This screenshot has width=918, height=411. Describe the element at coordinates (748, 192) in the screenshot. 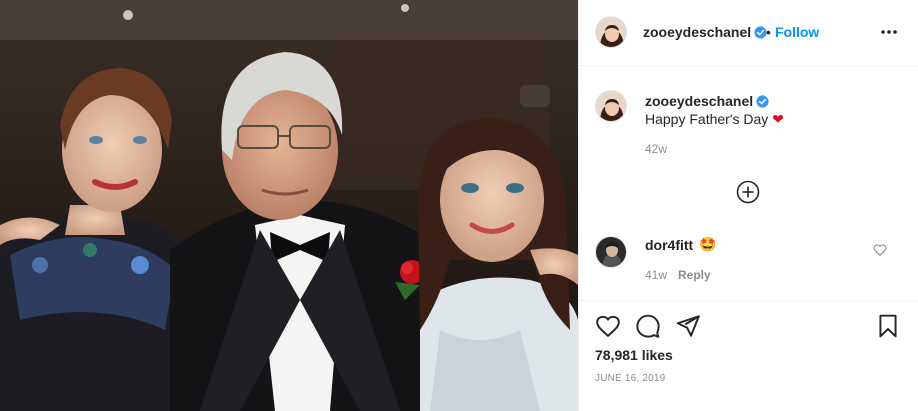

I see `plus-circle-icon` at that location.